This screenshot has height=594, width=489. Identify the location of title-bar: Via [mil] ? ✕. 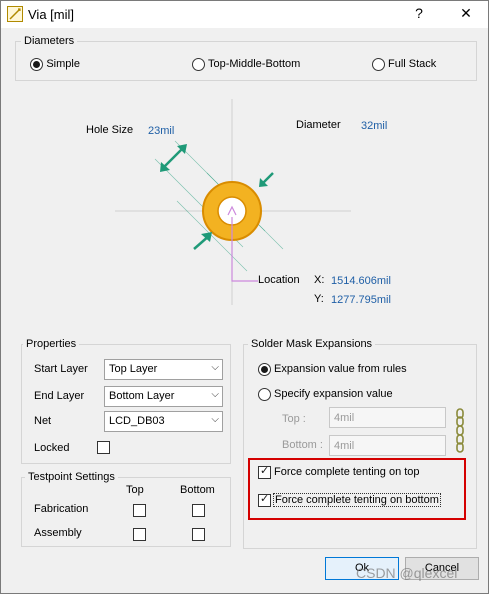
(244, 14).